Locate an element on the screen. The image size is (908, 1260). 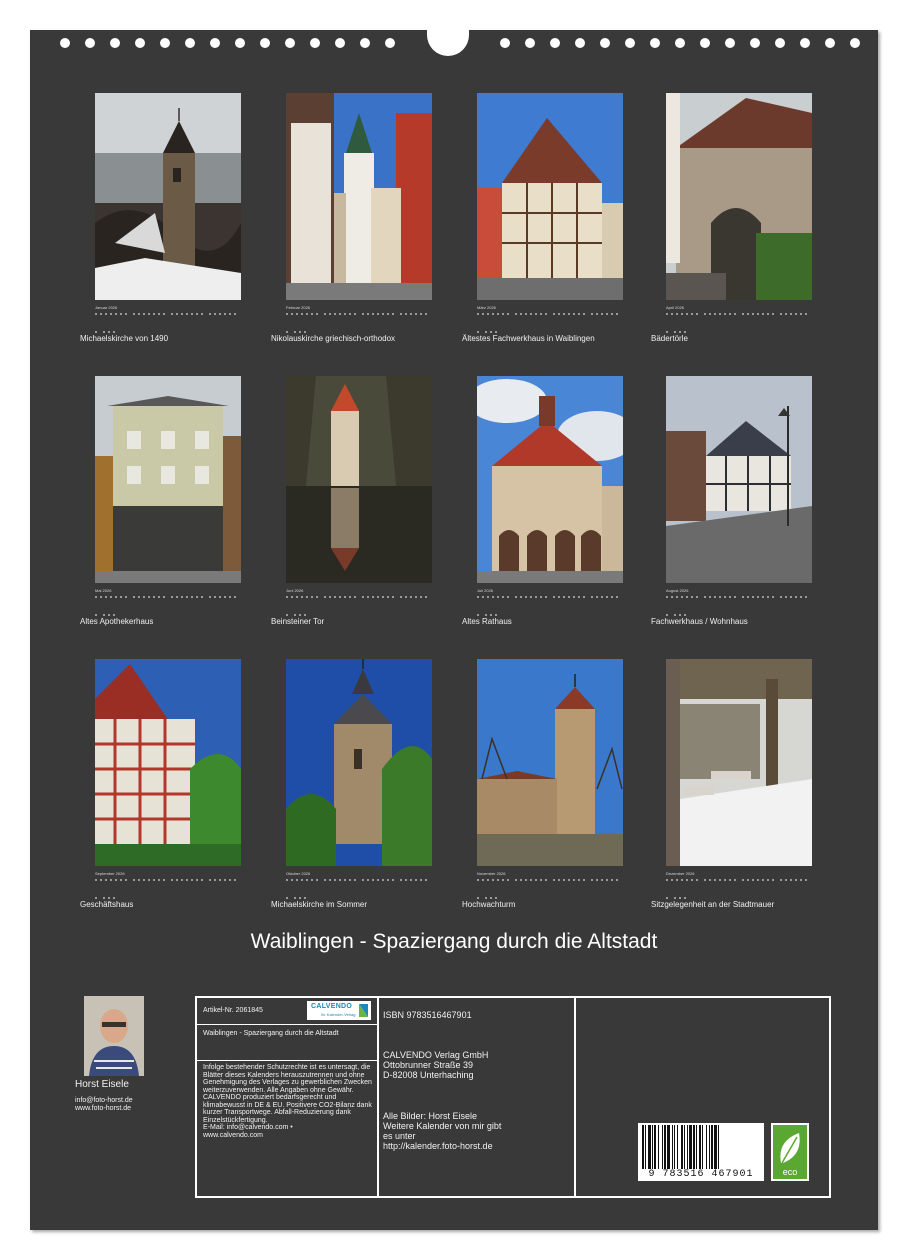
calvendo-logo: CALVENDO Ihr Kalender-Verlag is located at coordinates (339, 1010).